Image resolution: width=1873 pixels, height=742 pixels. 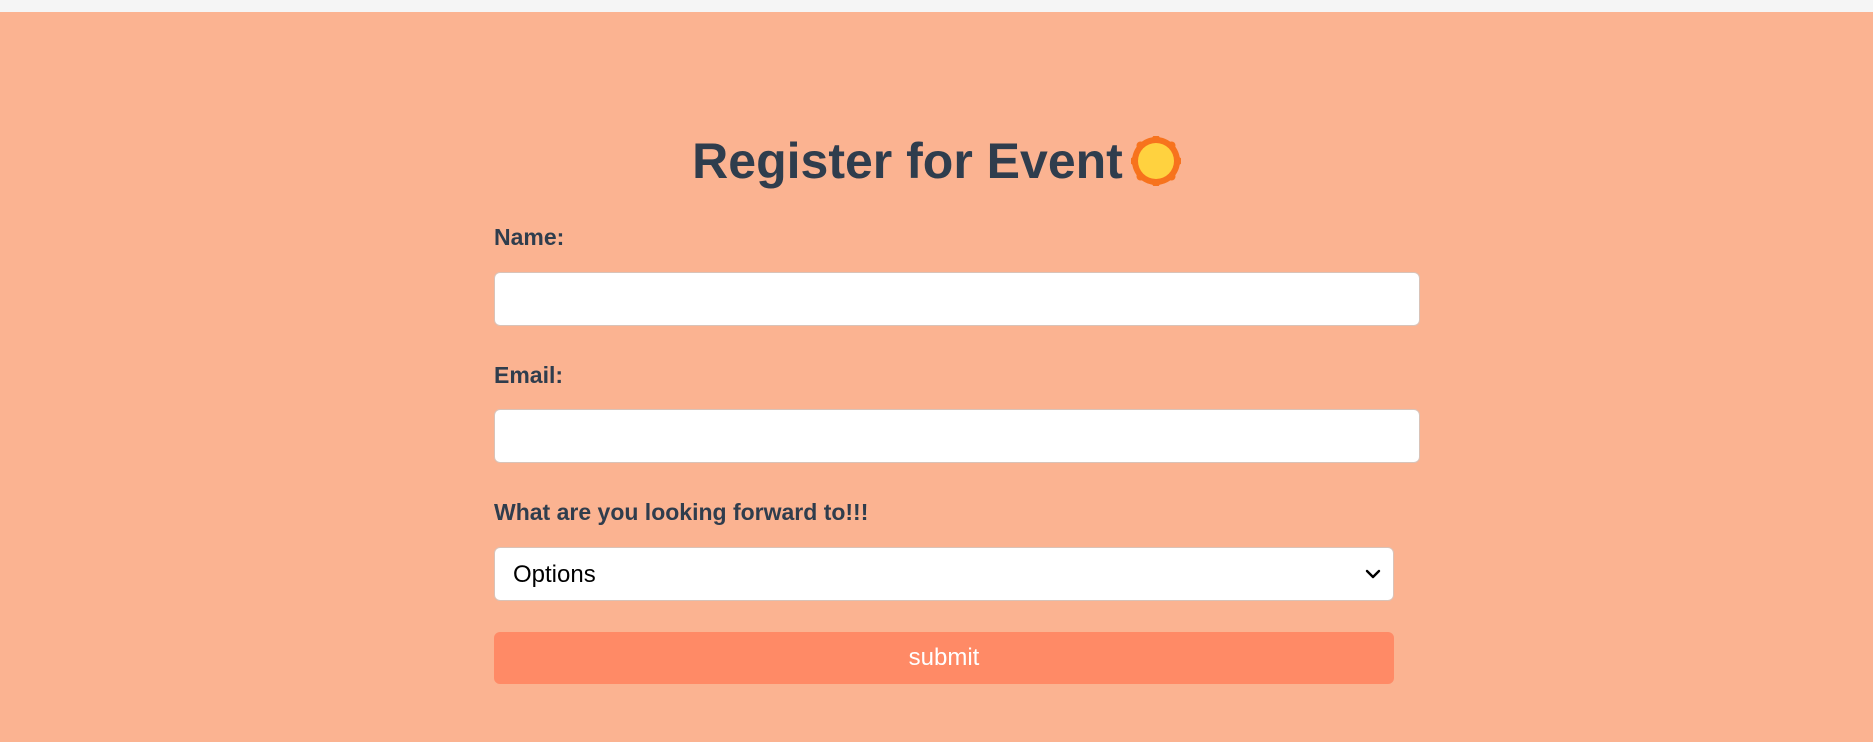 What do you see at coordinates (554, 574) in the screenshot?
I see `interest-select-value: Options` at bounding box center [554, 574].